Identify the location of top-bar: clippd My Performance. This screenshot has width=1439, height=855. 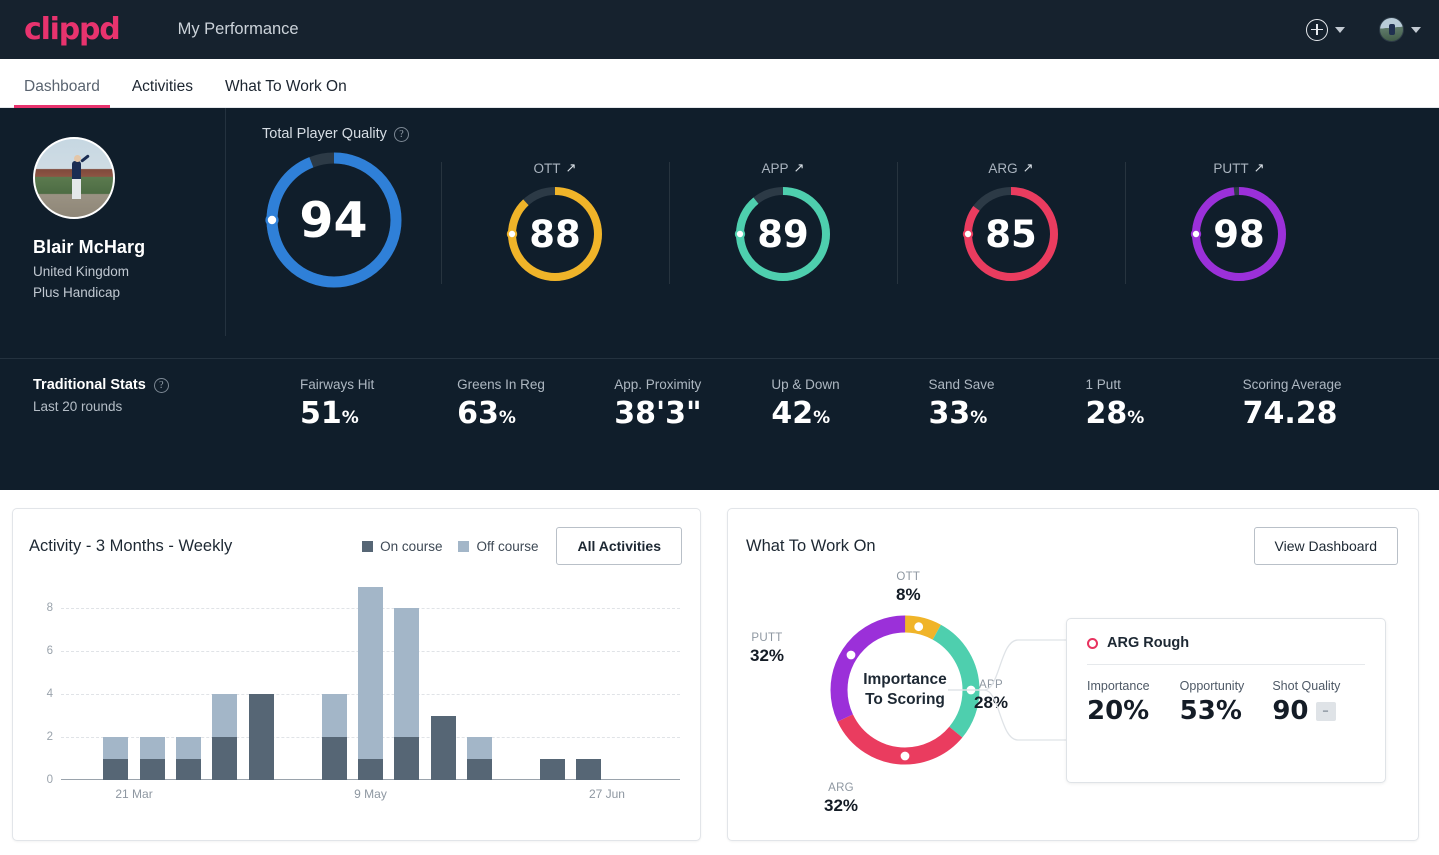
(719, 29).